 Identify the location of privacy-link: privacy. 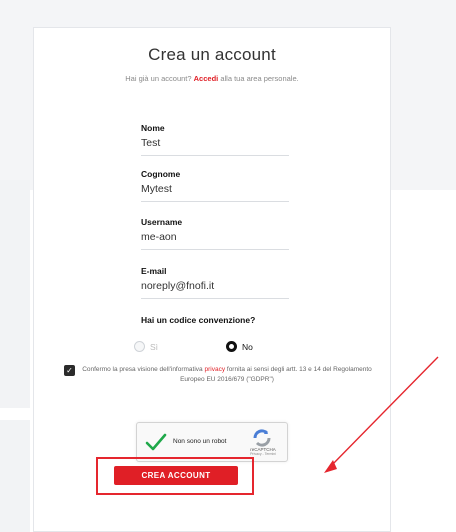
(214, 369).